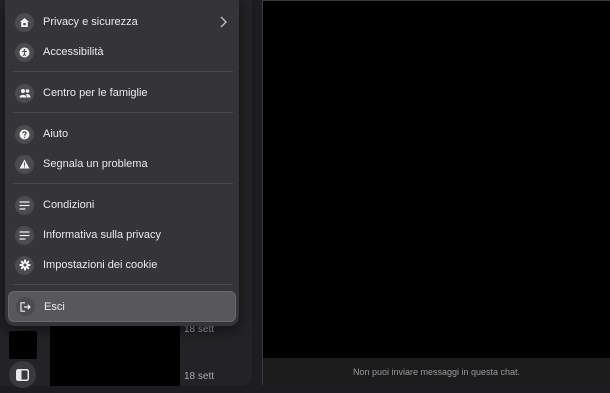  What do you see at coordinates (122, 134) in the screenshot?
I see `menu-item-help: Aiuto` at bounding box center [122, 134].